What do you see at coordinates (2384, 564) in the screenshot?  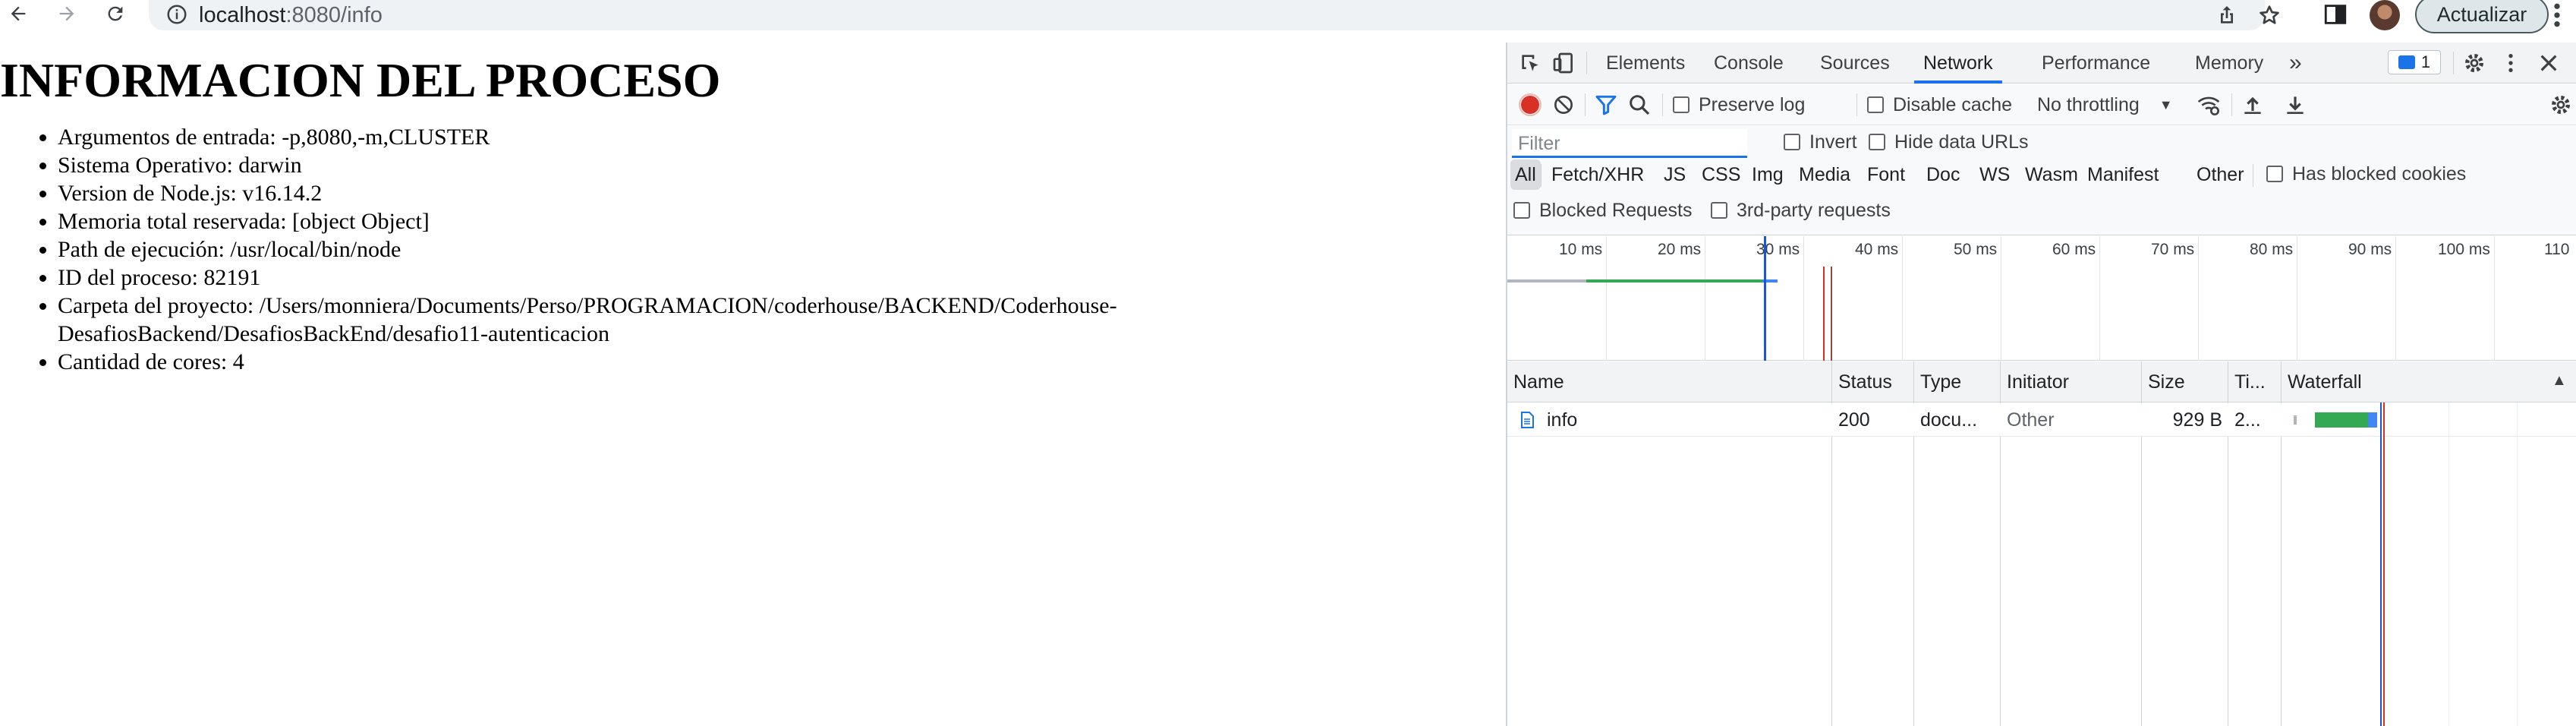 I see `waterfall-load-line` at bounding box center [2384, 564].